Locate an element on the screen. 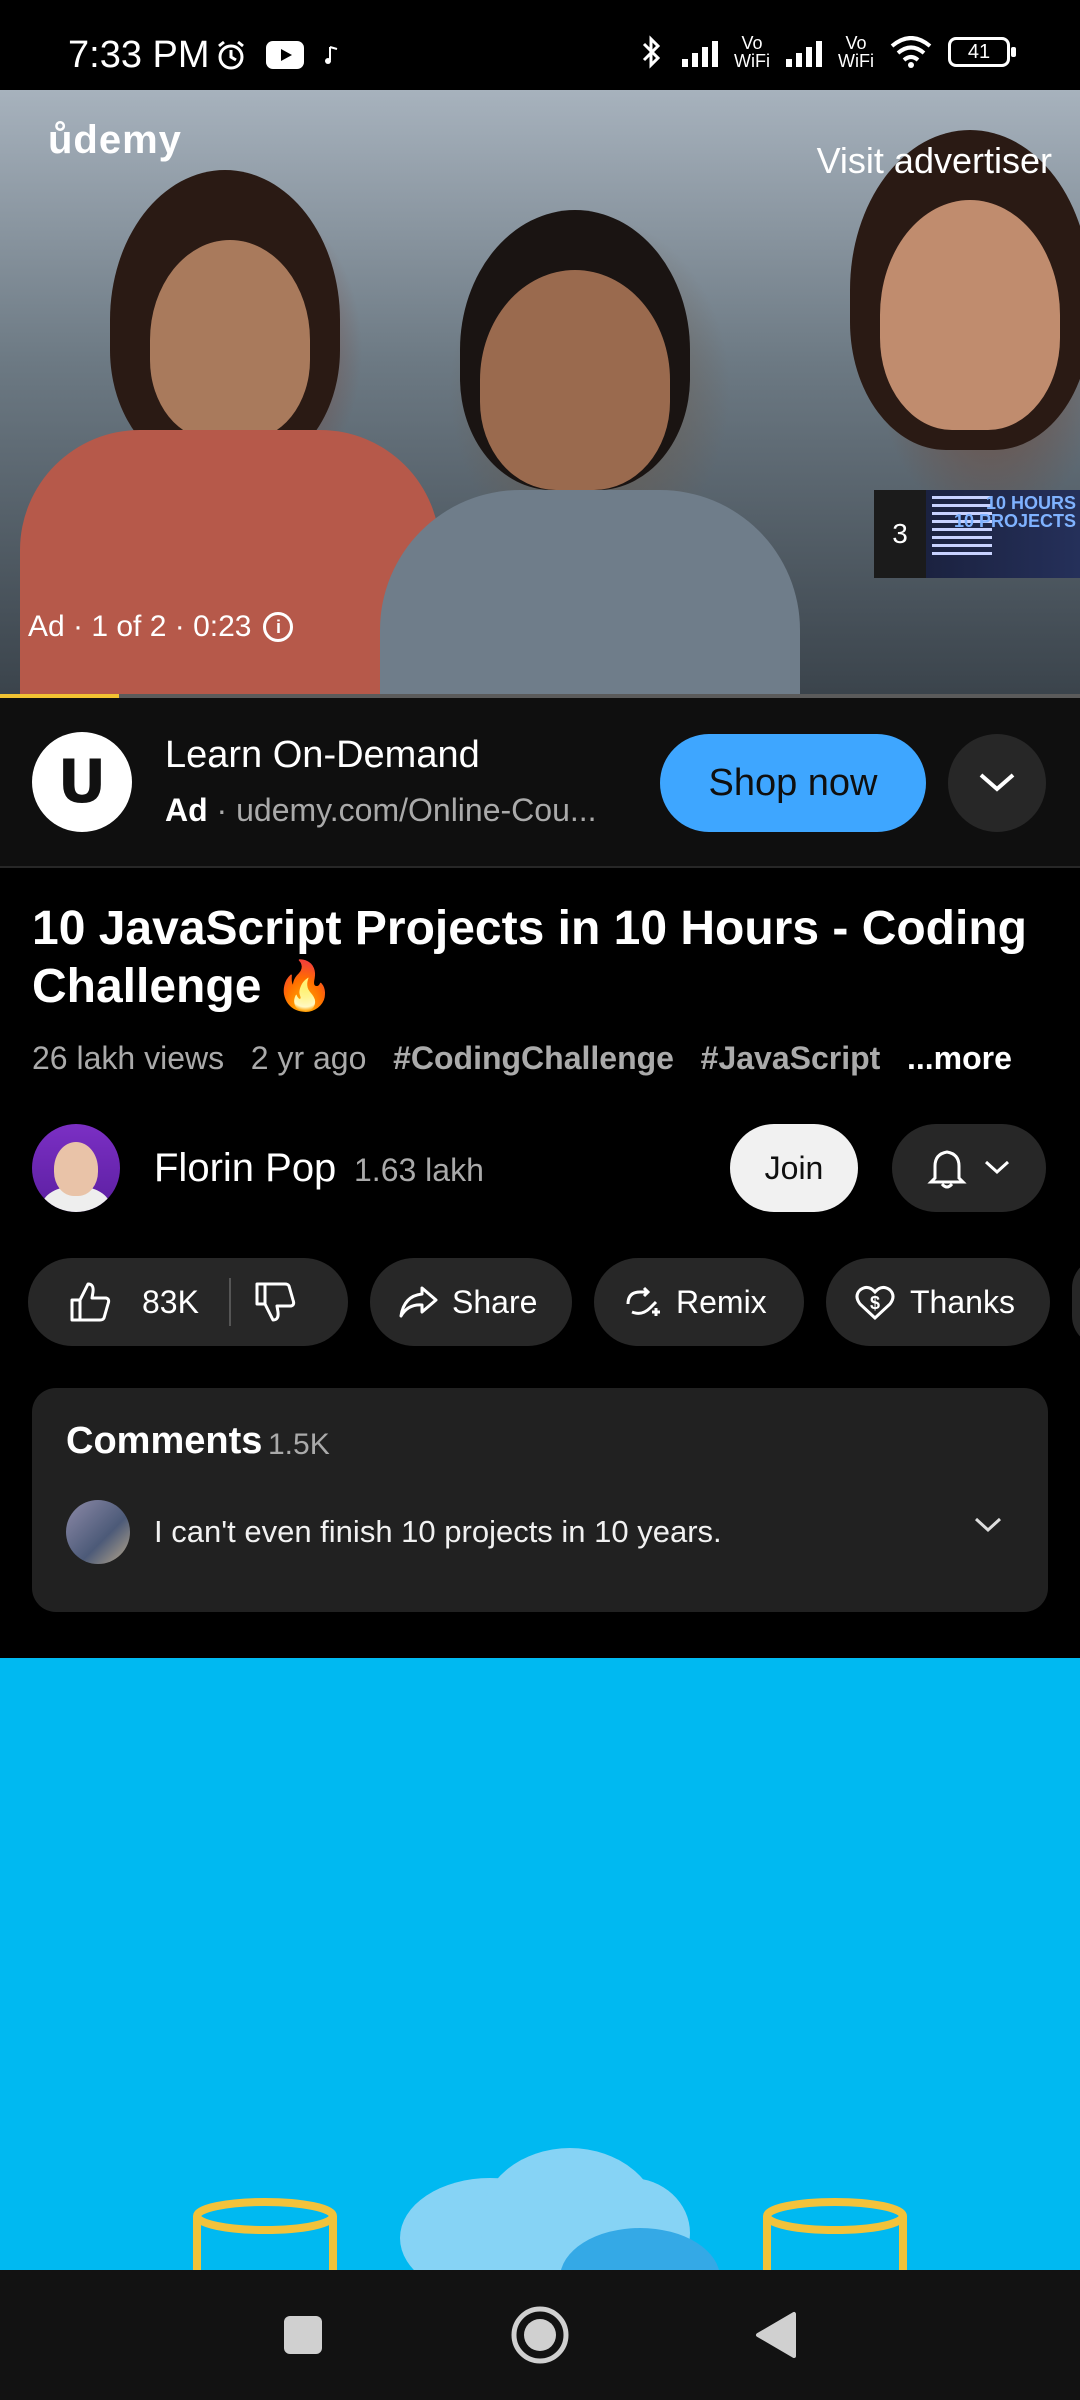  ad-meta: Ad · 1 of 2 · 0:23 i is located at coordinates (161, 627).